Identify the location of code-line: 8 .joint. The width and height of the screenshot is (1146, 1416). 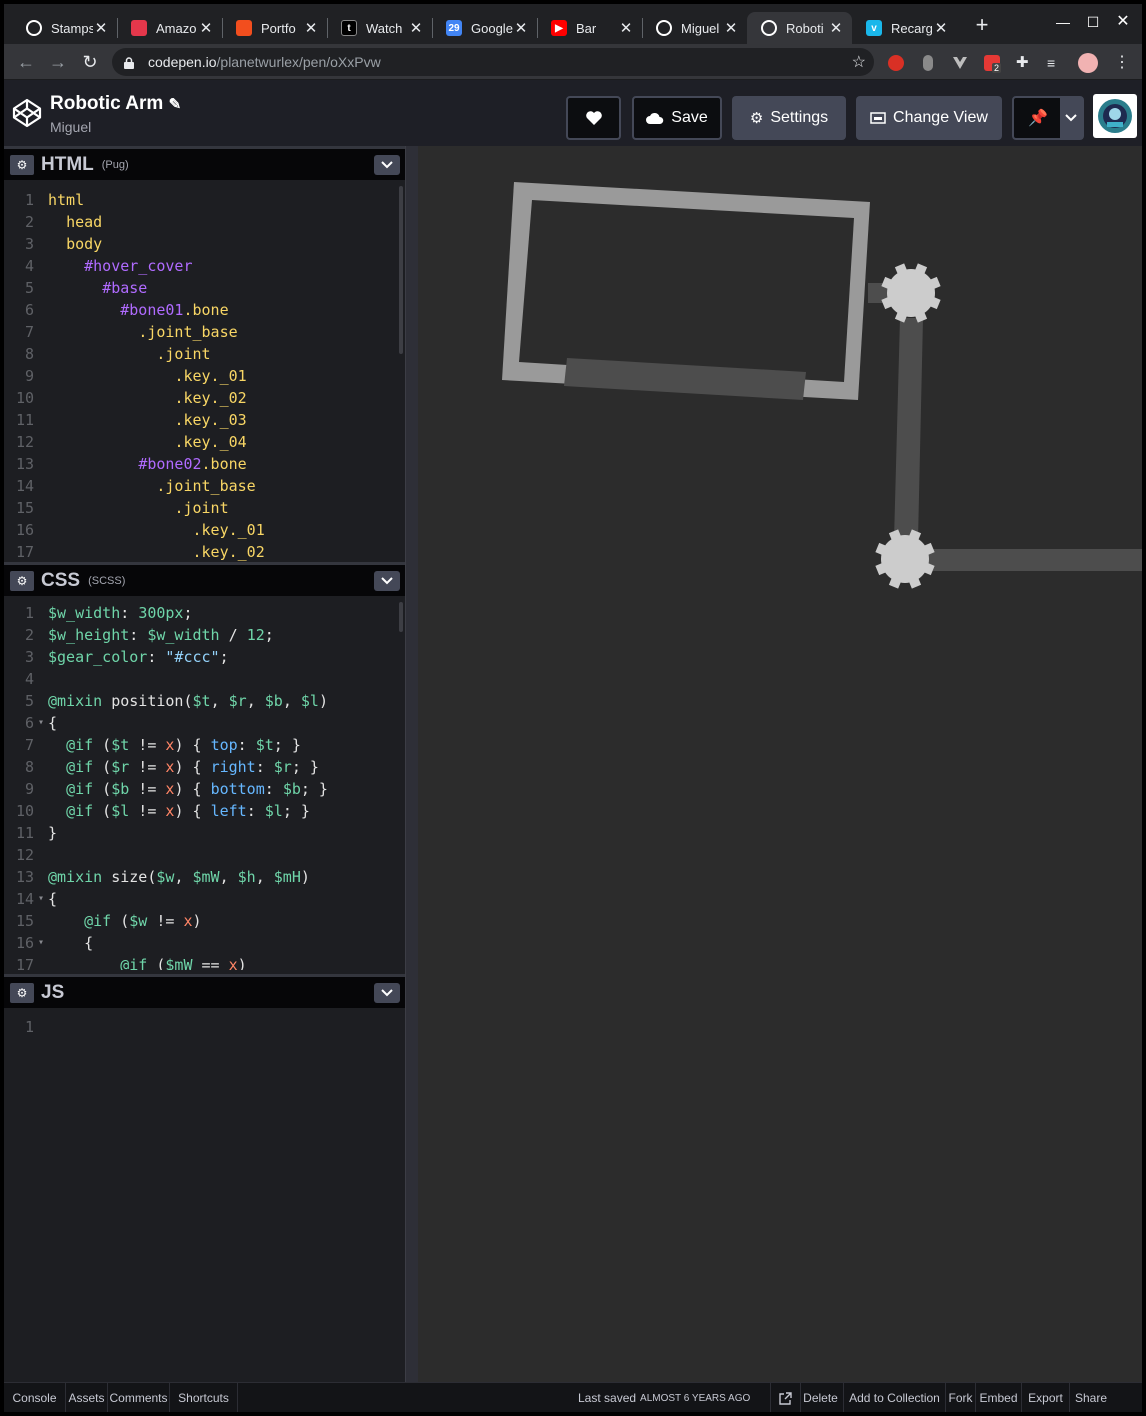
(204, 354).